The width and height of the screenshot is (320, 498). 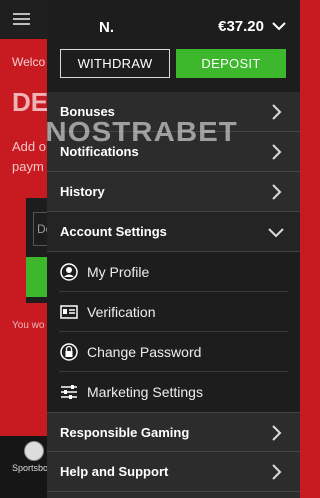 What do you see at coordinates (69, 312) in the screenshot?
I see `id-card-icon` at bounding box center [69, 312].